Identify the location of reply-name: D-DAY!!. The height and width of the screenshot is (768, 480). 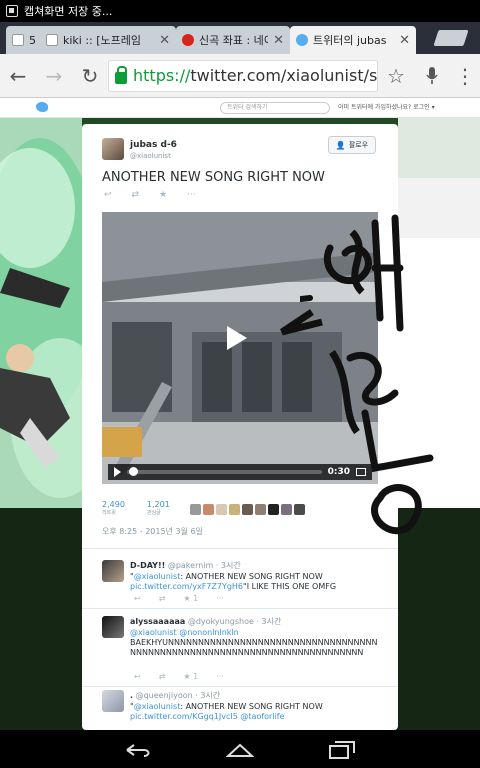
(147, 565).